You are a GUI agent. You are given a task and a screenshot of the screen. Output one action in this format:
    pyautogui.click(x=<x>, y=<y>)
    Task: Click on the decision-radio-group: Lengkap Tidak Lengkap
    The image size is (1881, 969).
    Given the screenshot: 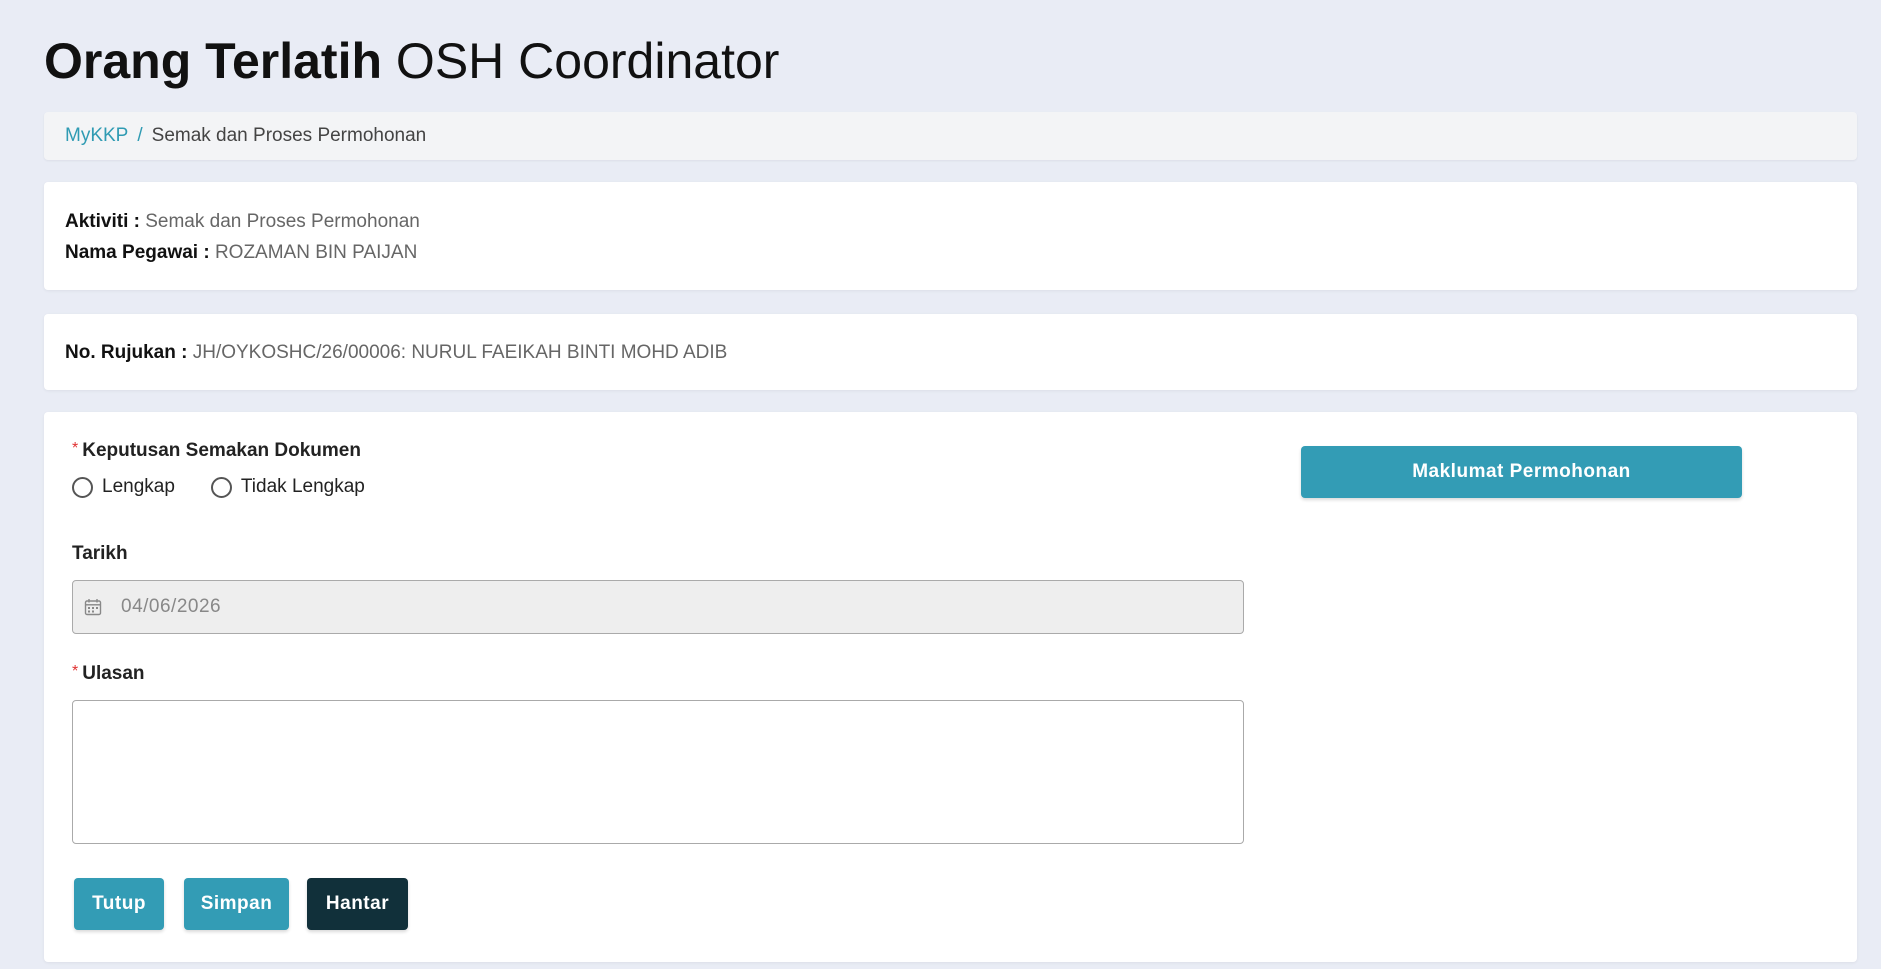 What is the action you would take?
    pyautogui.click(x=236, y=487)
    